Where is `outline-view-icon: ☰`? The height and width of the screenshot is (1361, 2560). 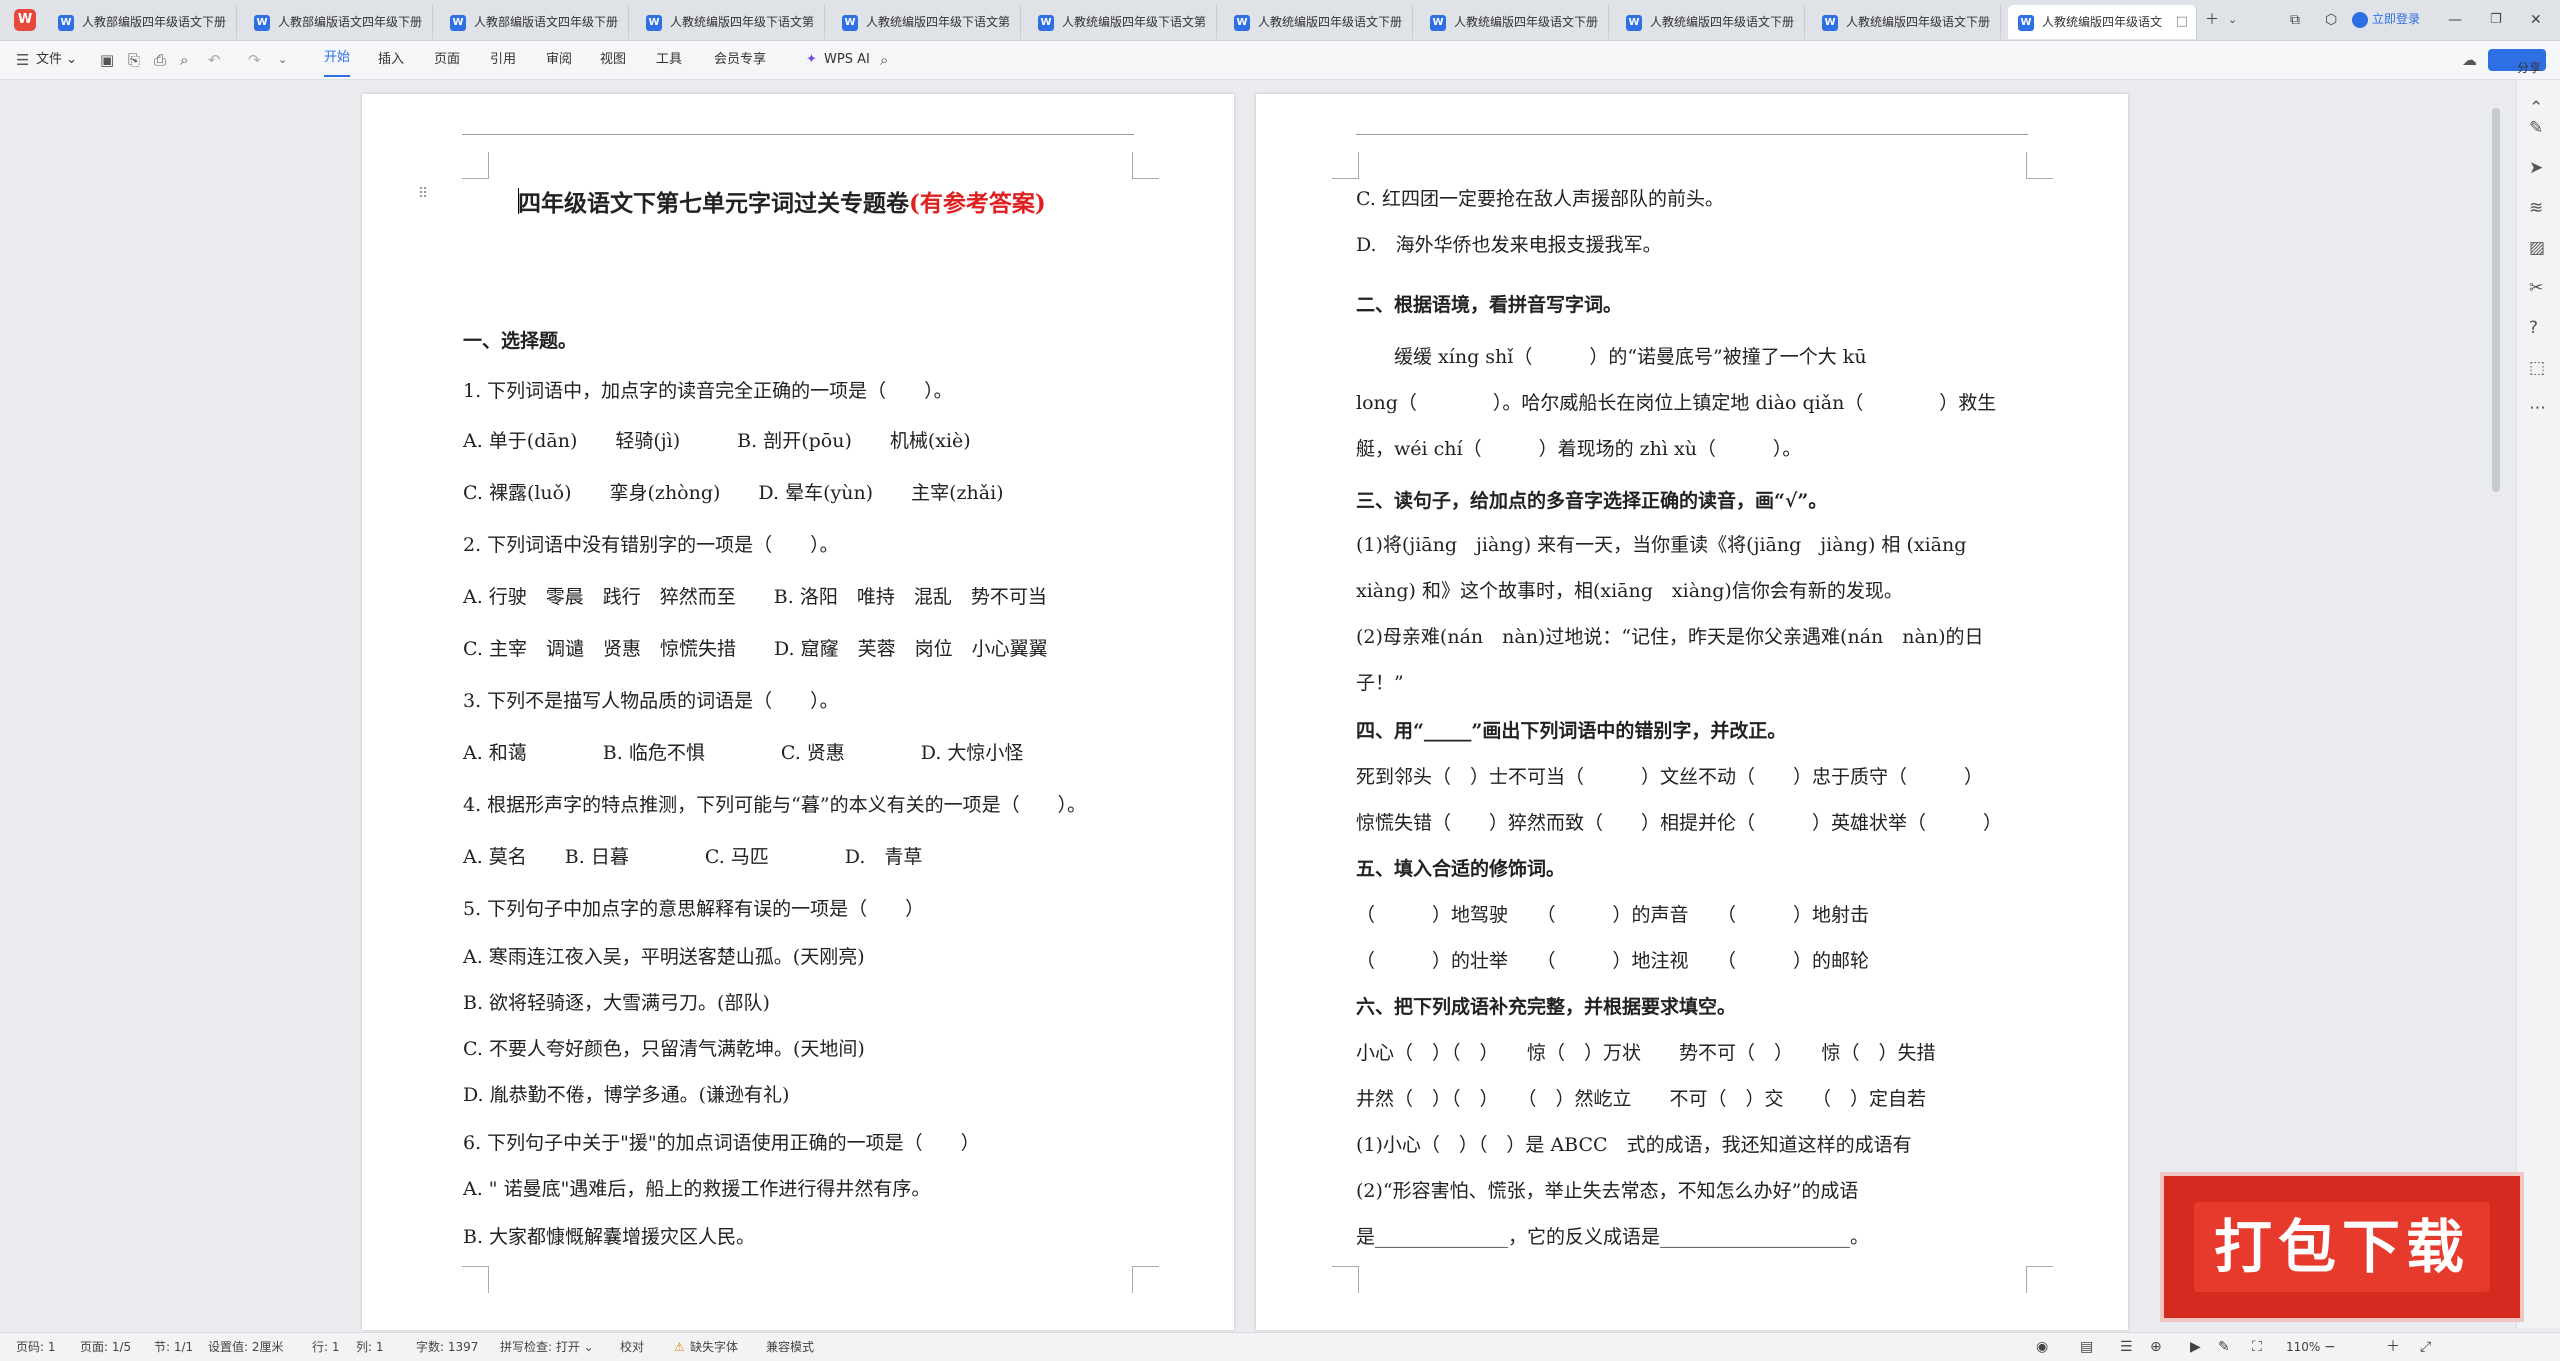
outline-view-icon: ☰ is located at coordinates (2126, 1347).